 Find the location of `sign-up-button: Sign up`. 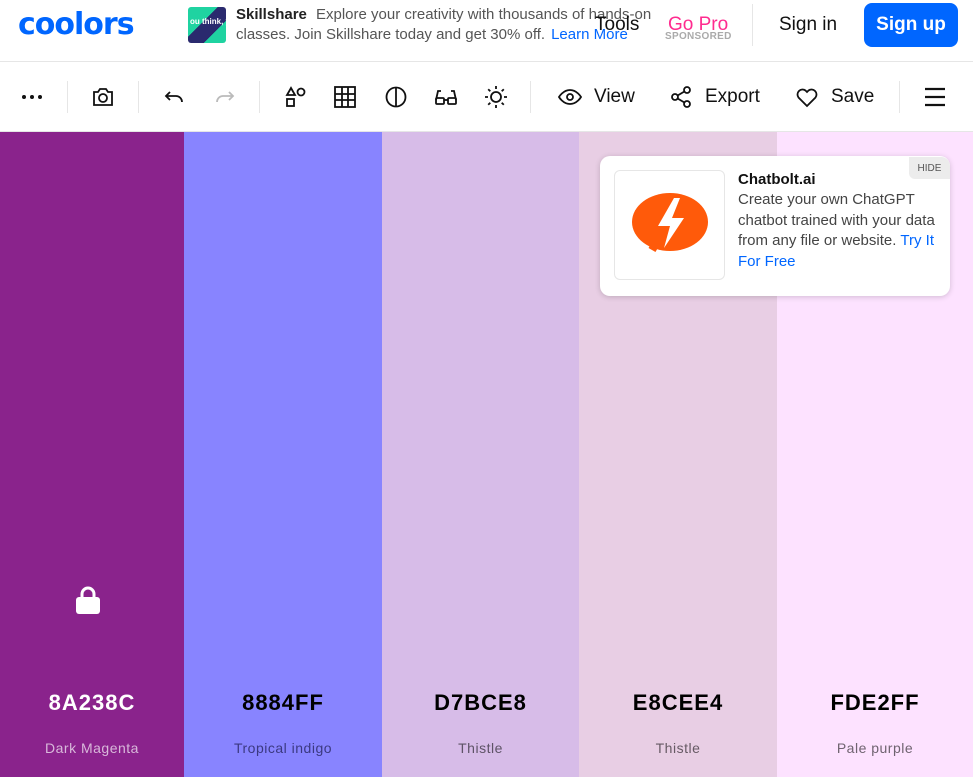

sign-up-button: Sign up is located at coordinates (911, 25).